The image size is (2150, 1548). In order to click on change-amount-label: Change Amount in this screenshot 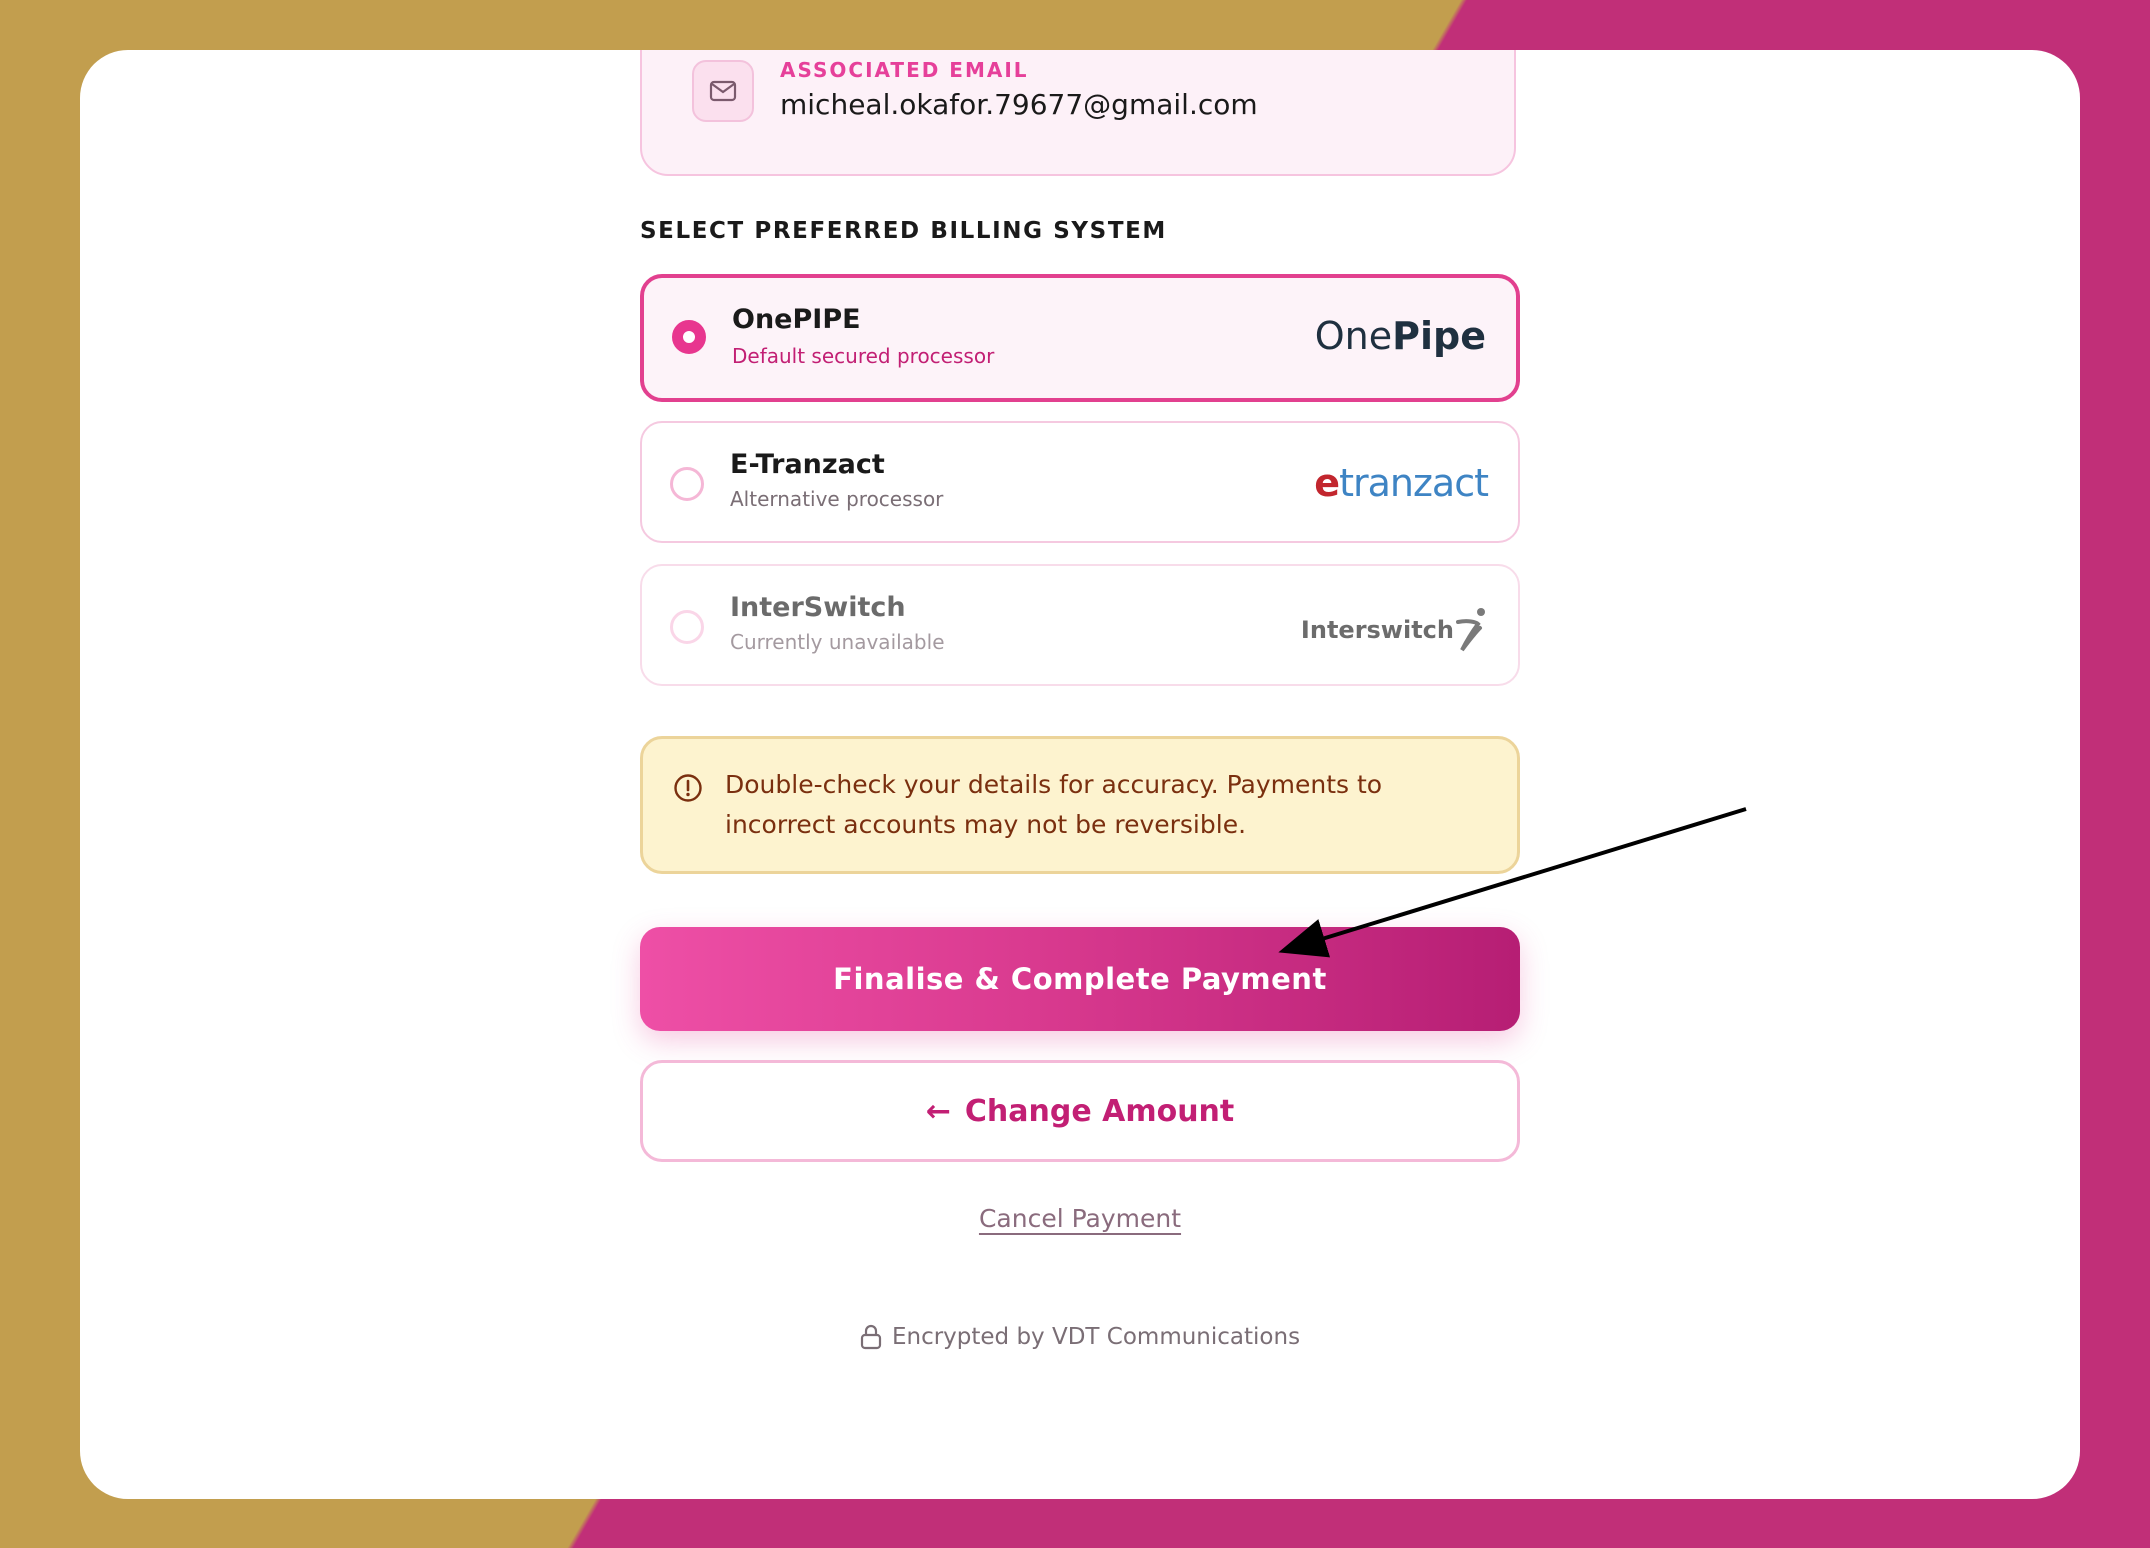, I will do `click(1099, 1111)`.